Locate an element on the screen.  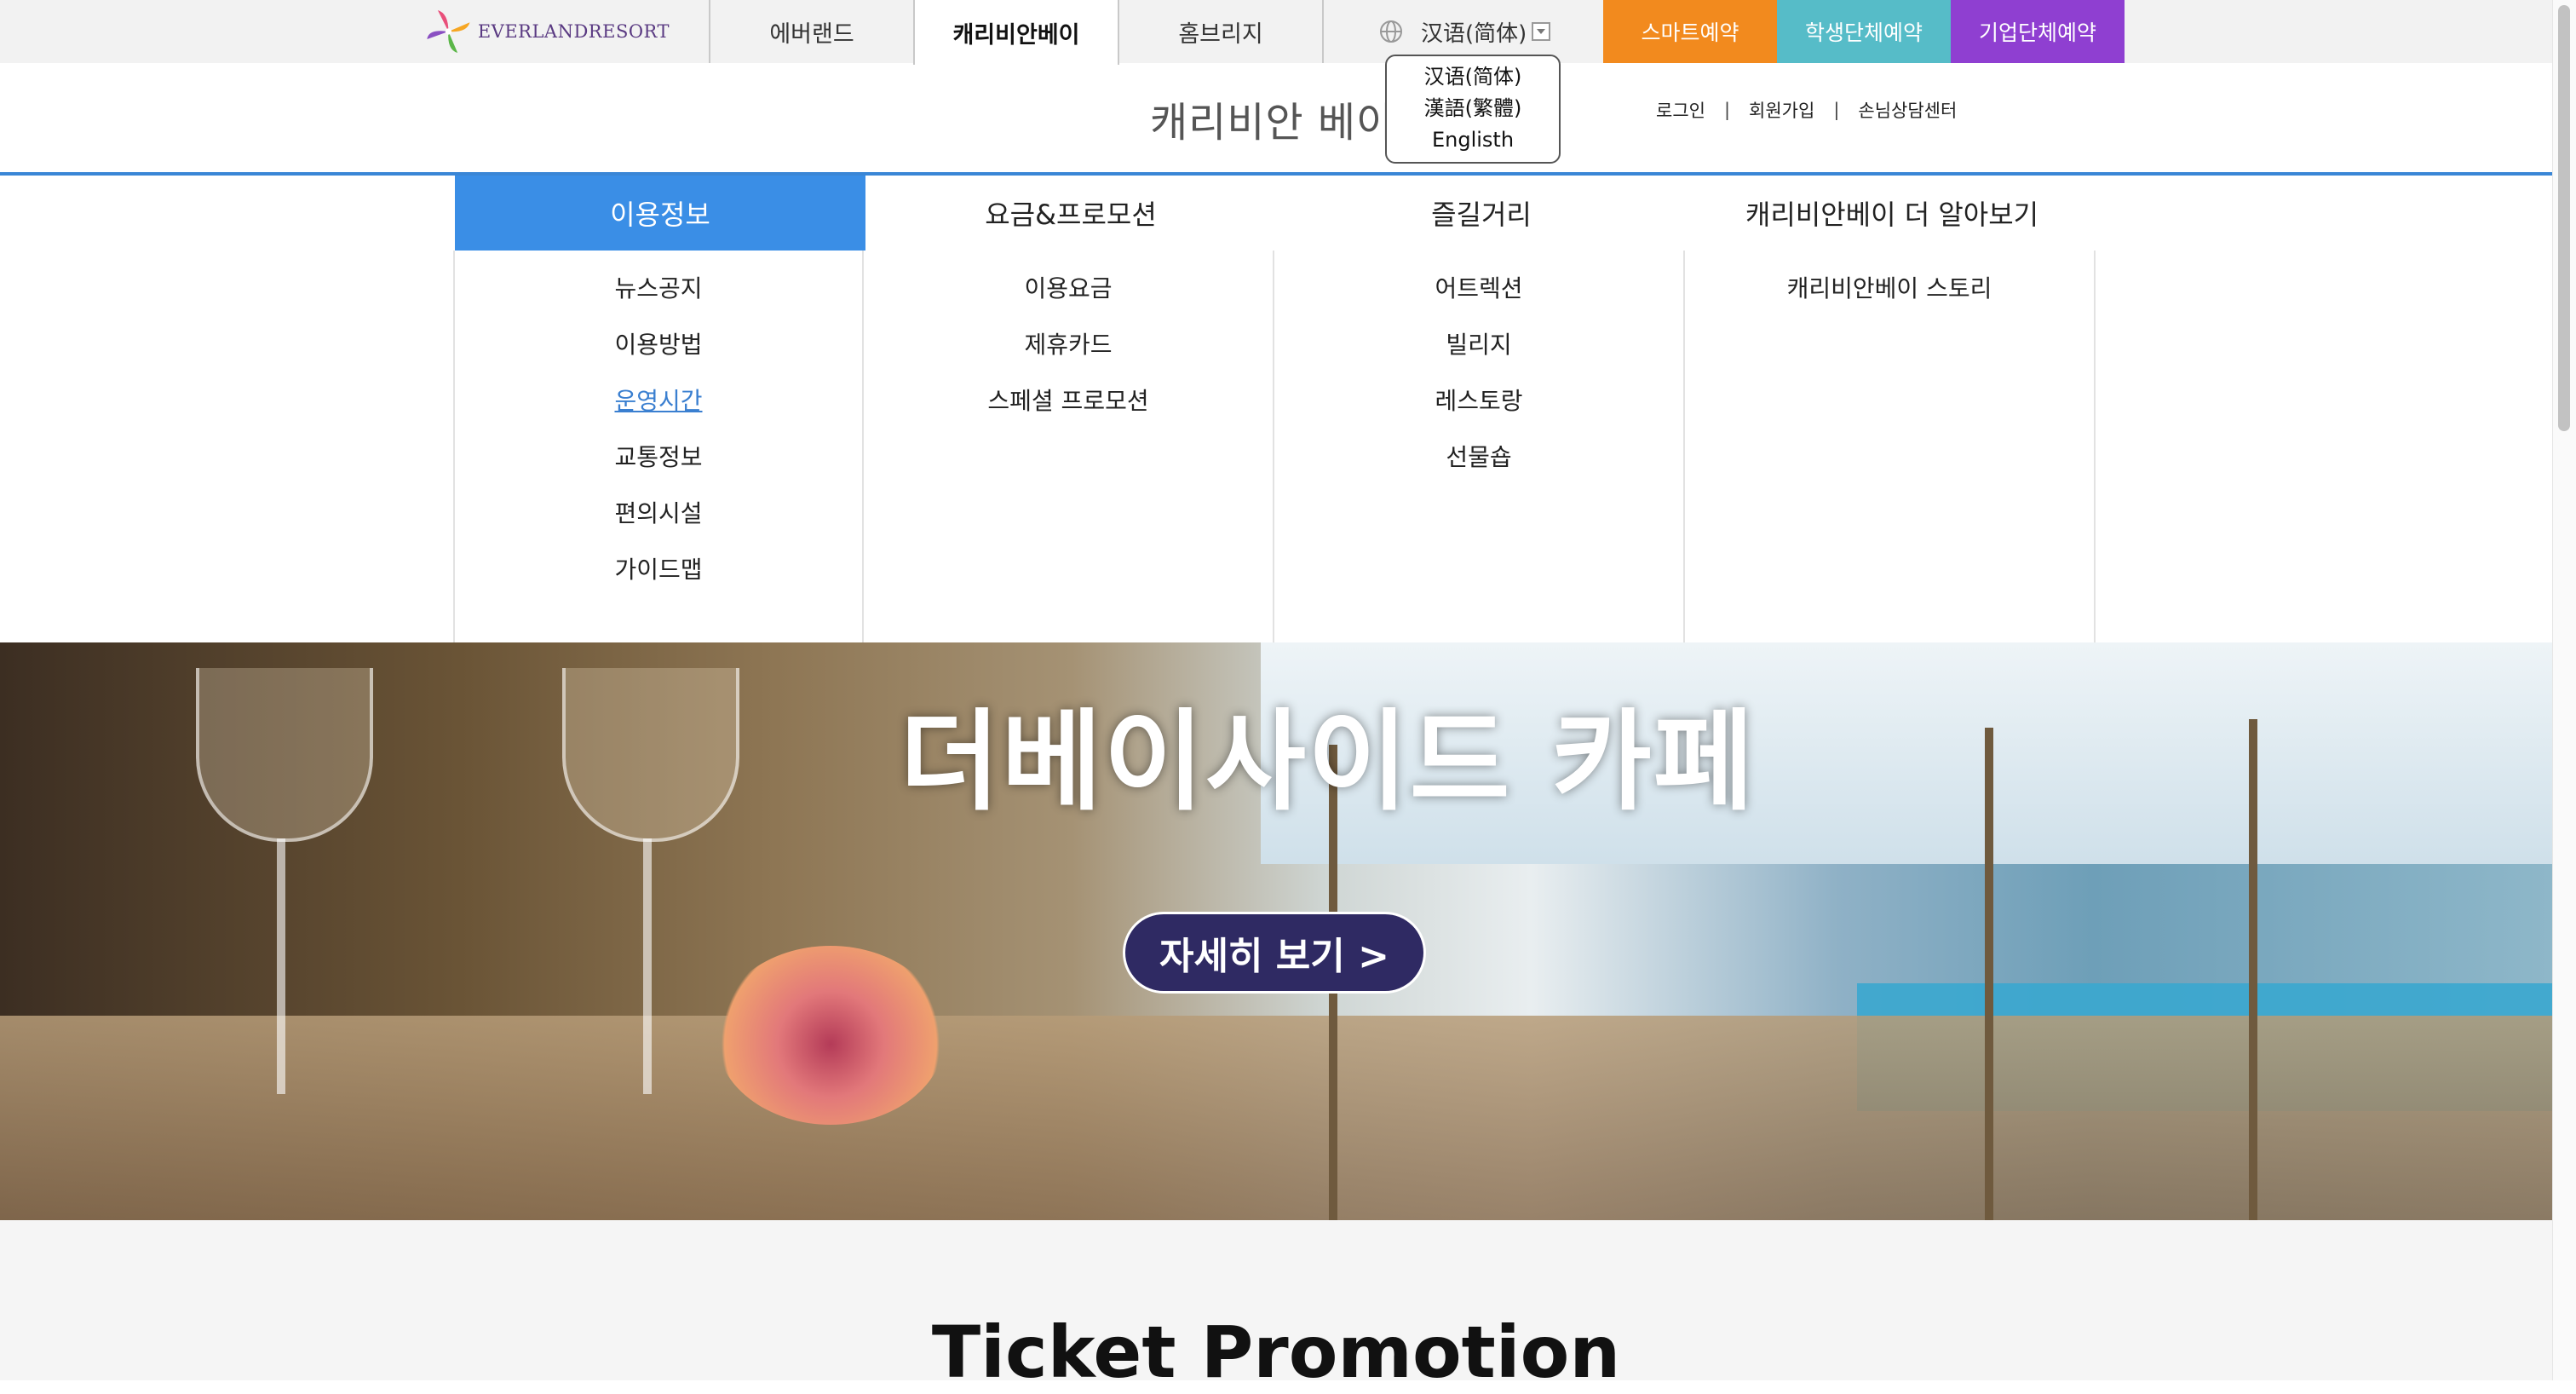
submenu-item-fees: 이용요금 is located at coordinates (1068, 289).